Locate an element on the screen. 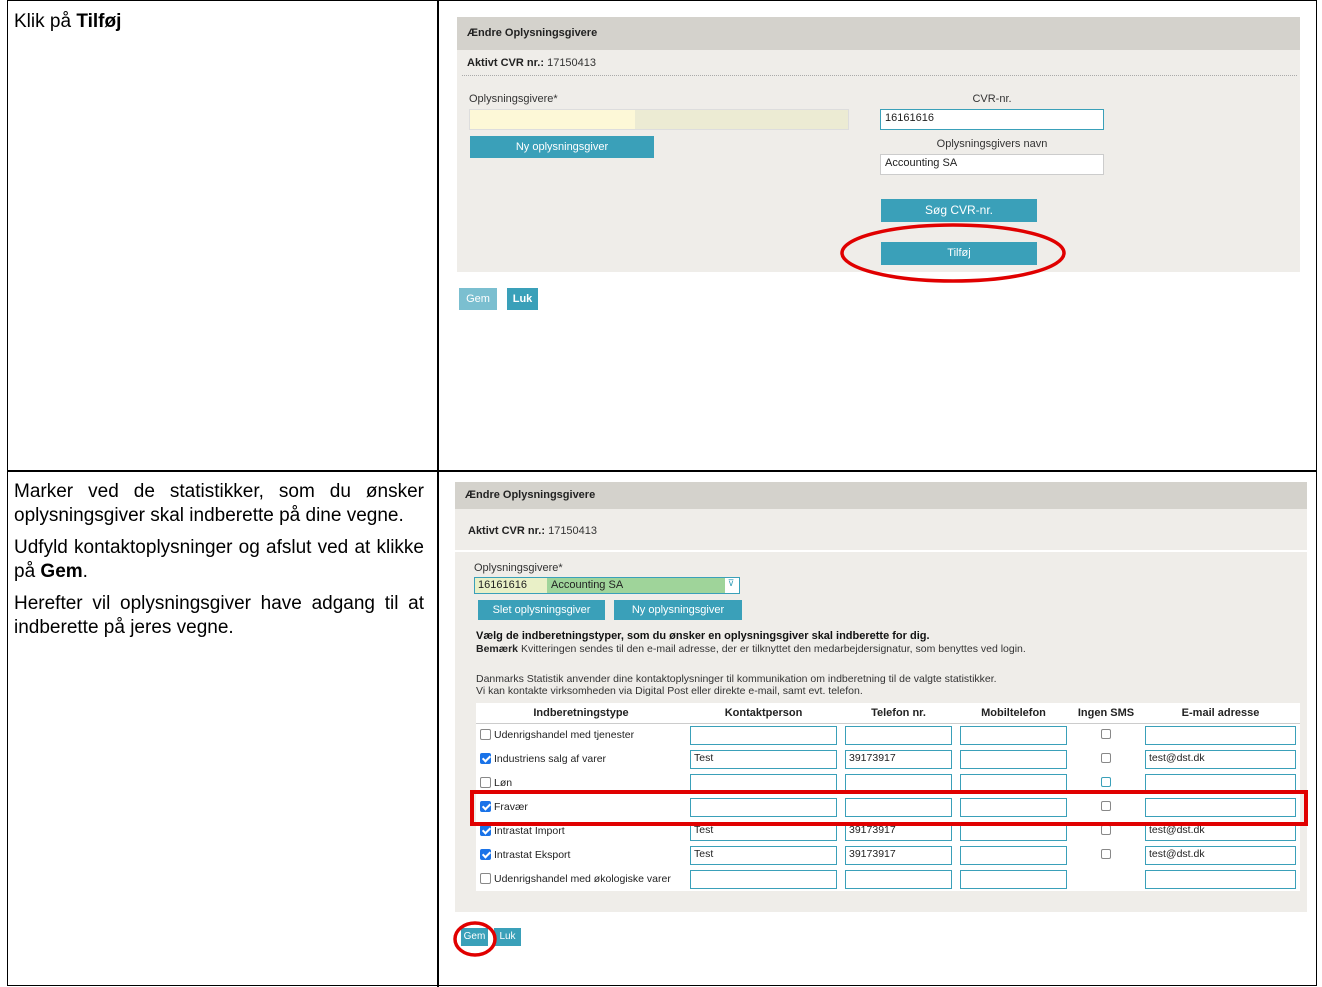 The height and width of the screenshot is (987, 1322). type-label: Udenrigshandel med økologiske varer is located at coordinates (582, 879).